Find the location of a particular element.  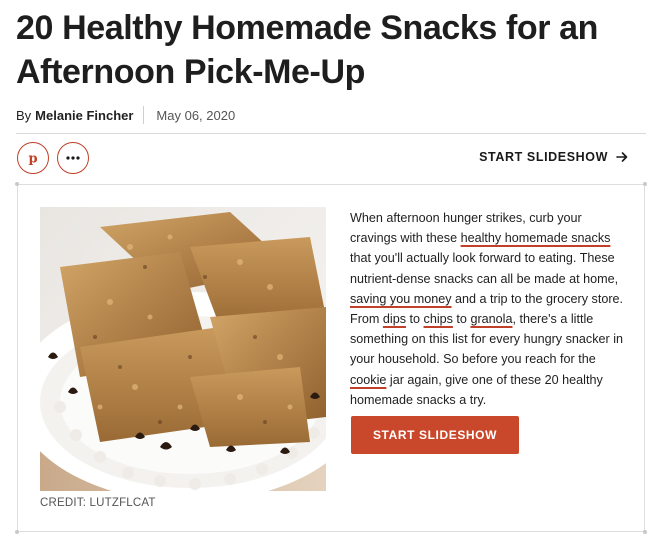

more-dots-icon is located at coordinates (73, 158).